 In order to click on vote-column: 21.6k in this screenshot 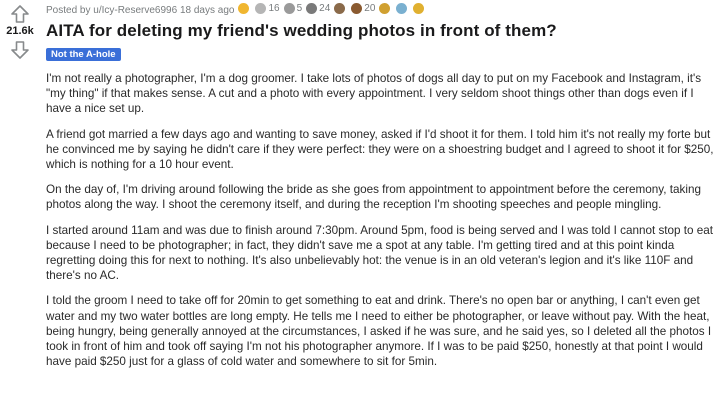, I will do `click(20, 30)`.